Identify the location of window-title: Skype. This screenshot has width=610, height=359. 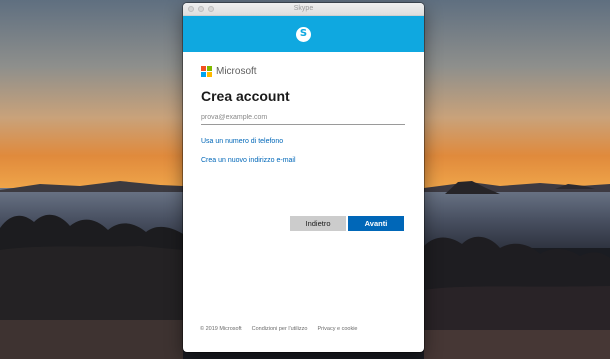
(303, 8).